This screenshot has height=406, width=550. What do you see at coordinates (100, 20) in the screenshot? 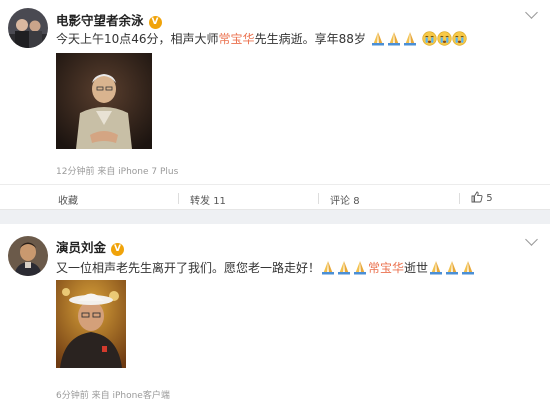
I see `author-name-text: 电影守望者余泳` at bounding box center [100, 20].